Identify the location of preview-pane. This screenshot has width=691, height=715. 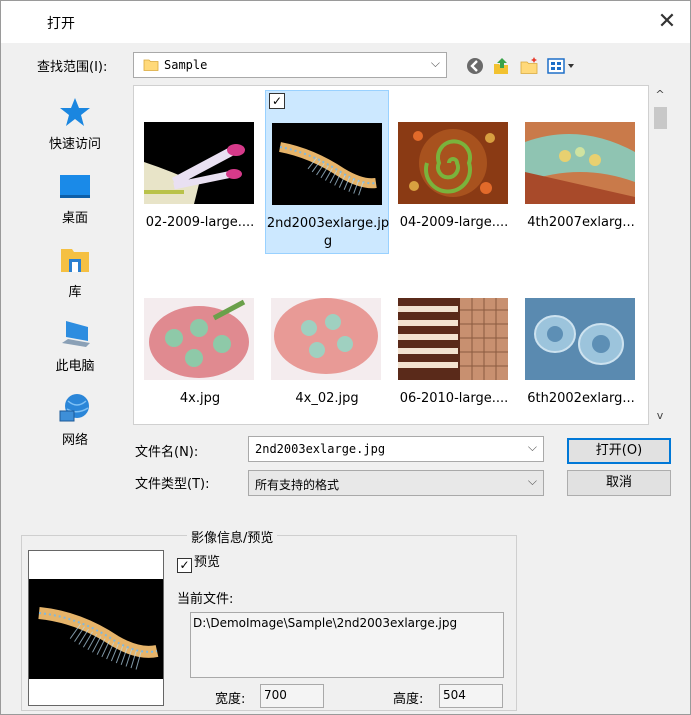
(96, 628).